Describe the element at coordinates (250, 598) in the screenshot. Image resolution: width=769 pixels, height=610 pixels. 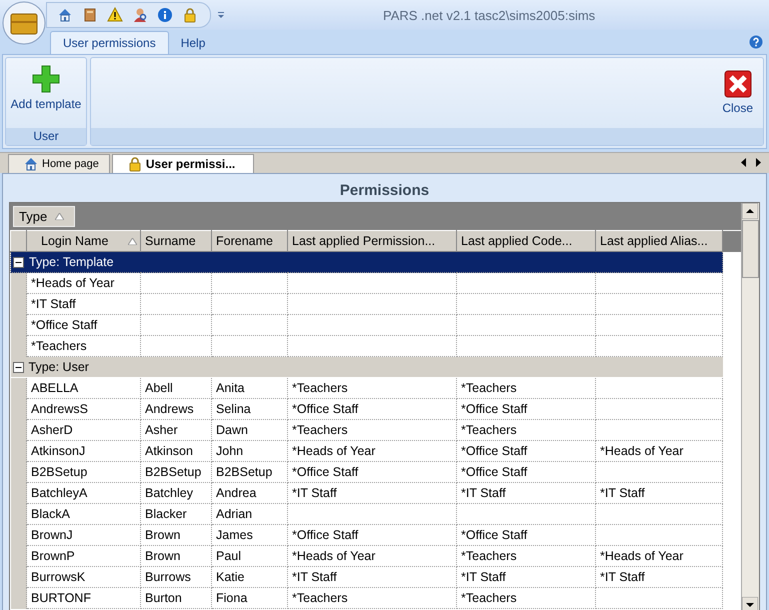
I see `table-cell: Fiona` at that location.